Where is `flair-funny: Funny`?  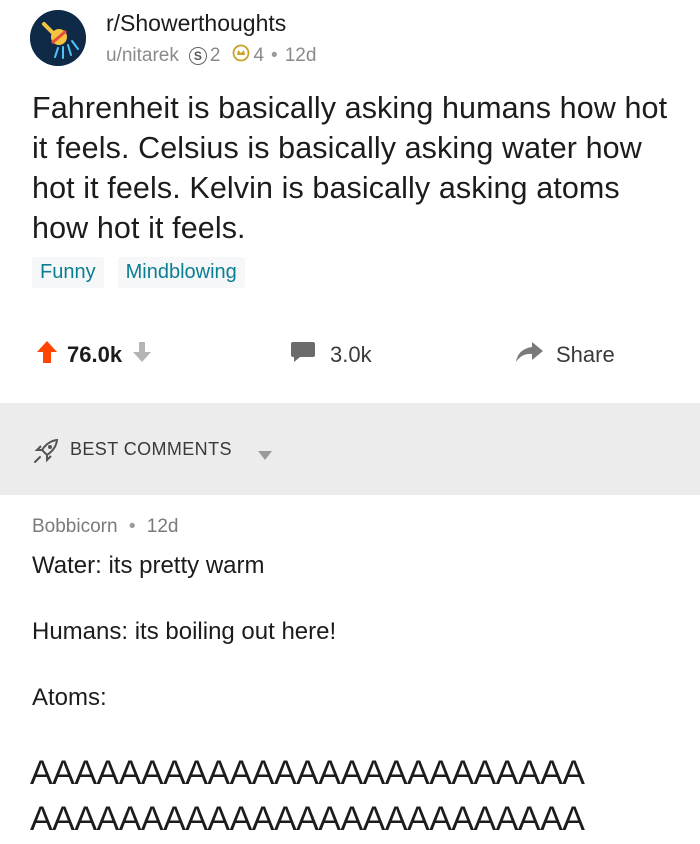 flair-funny: Funny is located at coordinates (68, 272).